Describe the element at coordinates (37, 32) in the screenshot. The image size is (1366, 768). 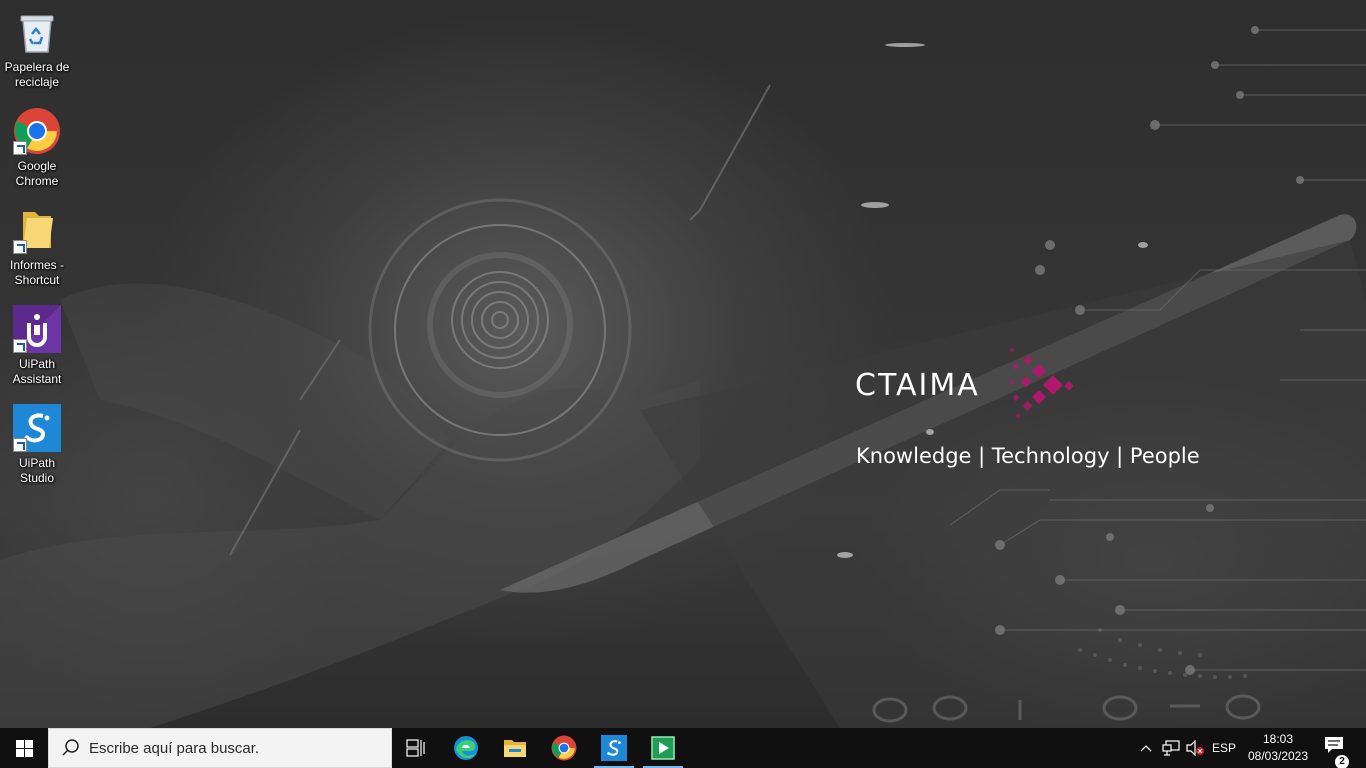
I see `recycle-bin-icon` at that location.